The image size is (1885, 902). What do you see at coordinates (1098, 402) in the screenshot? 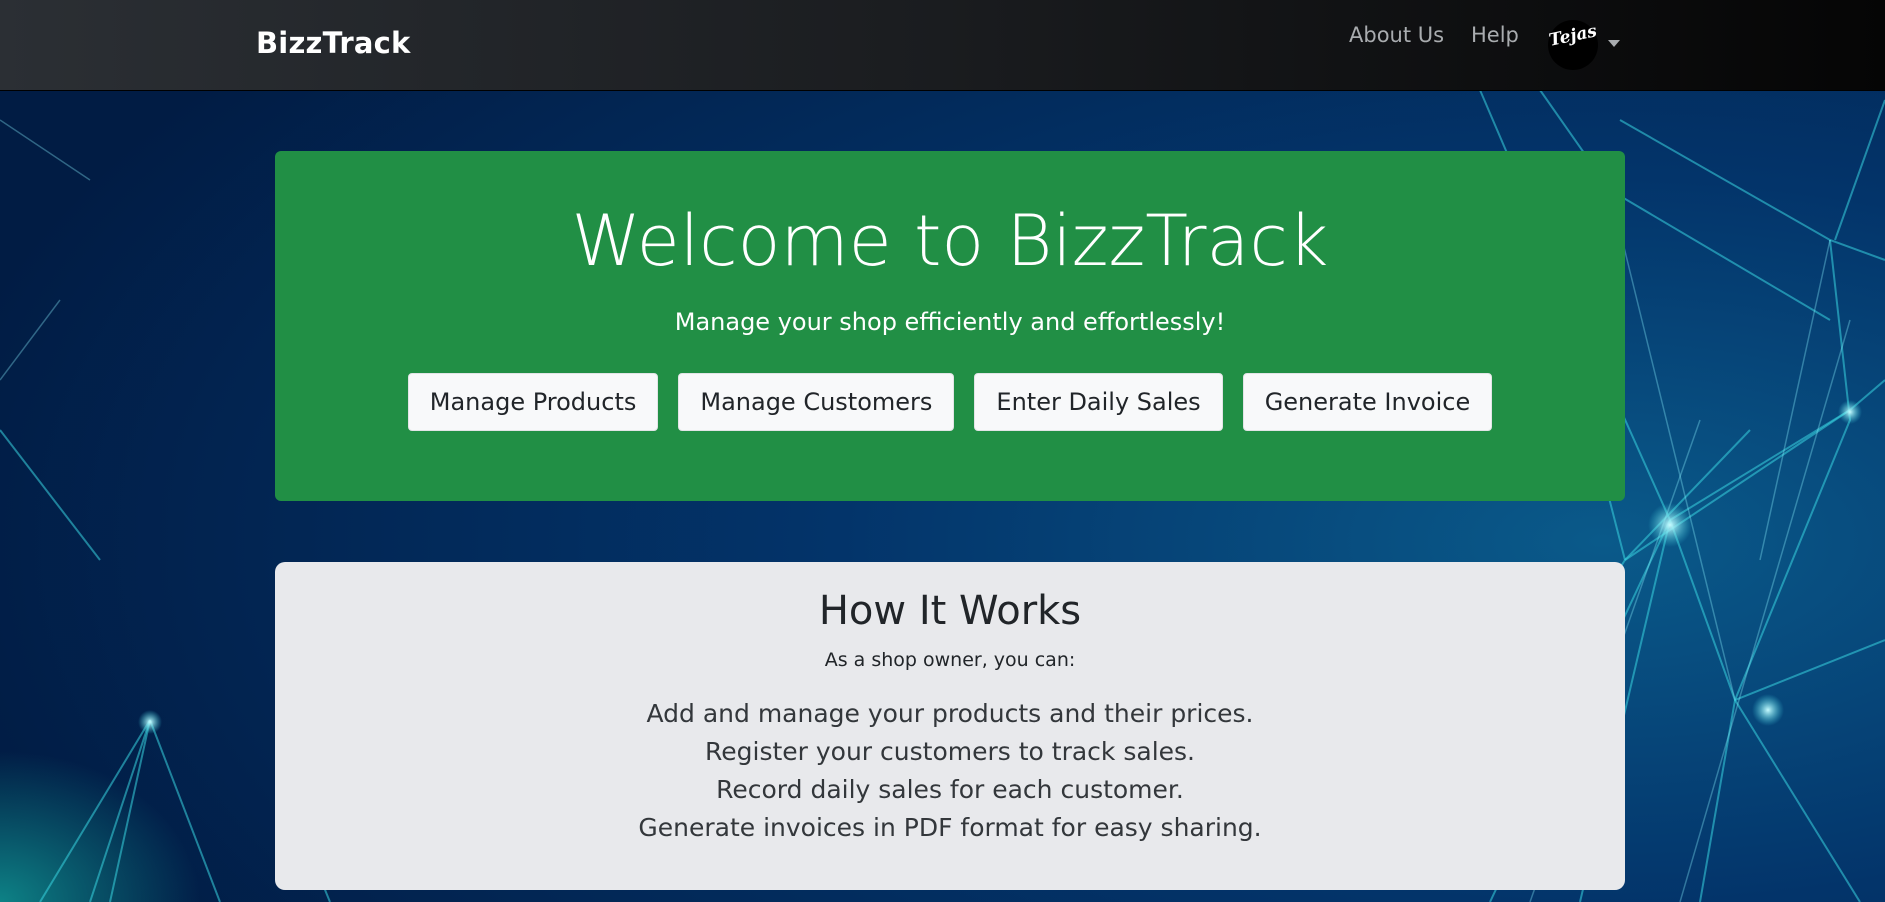
I see `enter-daily-sales-button: Enter Daily Sales` at bounding box center [1098, 402].